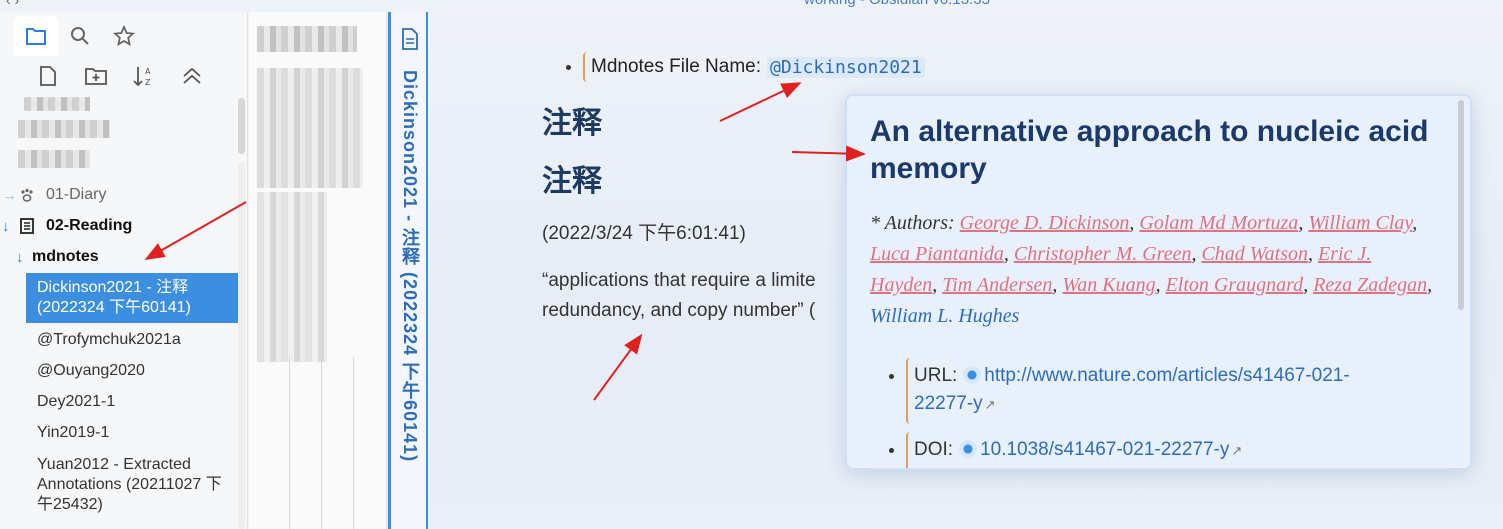 This screenshot has width=1503, height=529. Describe the element at coordinates (132, 340) in the screenshot. I see `file-item: @Trofymchuk2021a` at that location.